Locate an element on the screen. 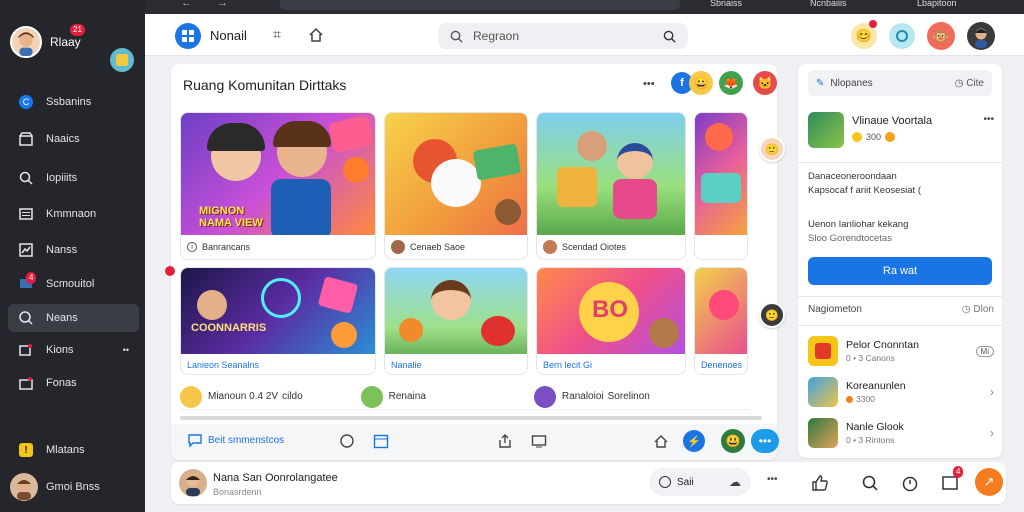 The height and width of the screenshot is (512, 1024). community-tile: COONNARRIS Lanieon Seanalns is located at coordinates (278, 321).